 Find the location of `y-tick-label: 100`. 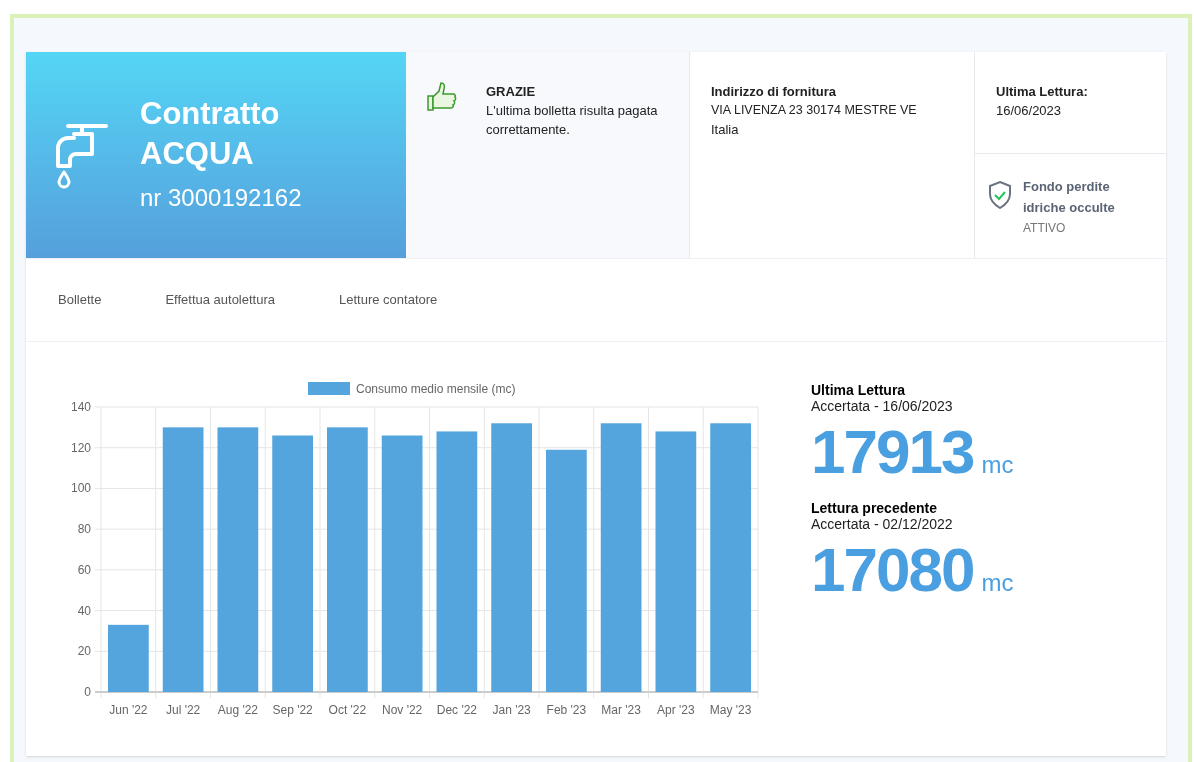

y-tick-label: 100 is located at coordinates (80, 488).